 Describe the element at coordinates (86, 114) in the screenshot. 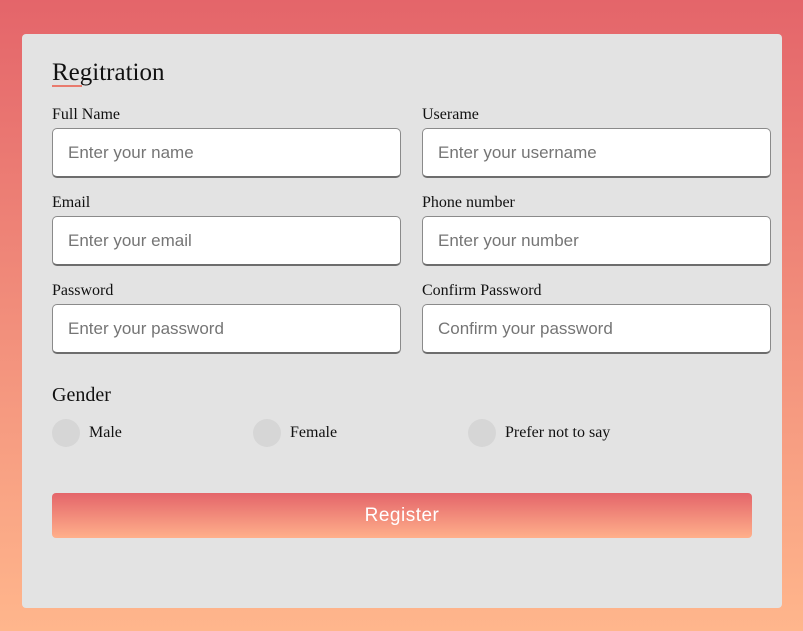

I see `full-name-label: Full Name` at that location.